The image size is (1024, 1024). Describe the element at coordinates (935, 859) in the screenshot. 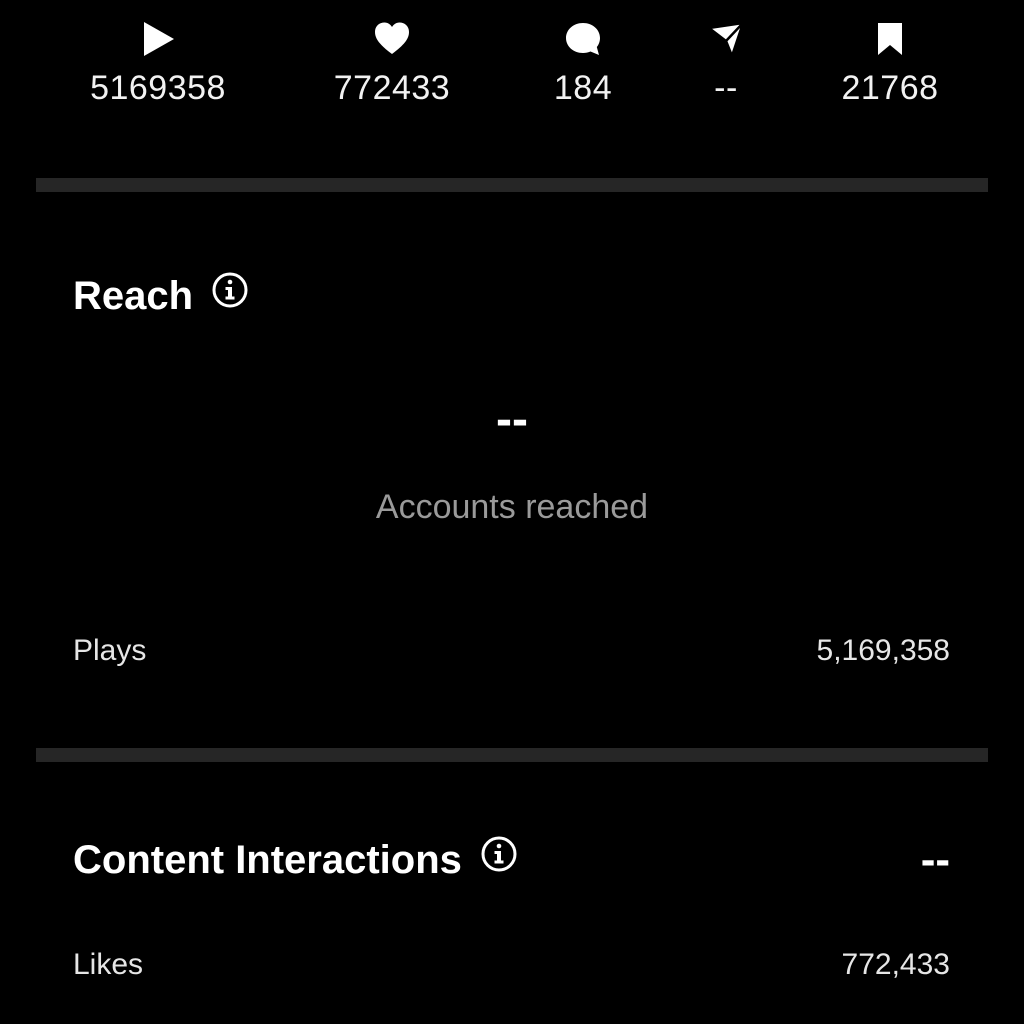

I see `content-interactions-value: --` at that location.